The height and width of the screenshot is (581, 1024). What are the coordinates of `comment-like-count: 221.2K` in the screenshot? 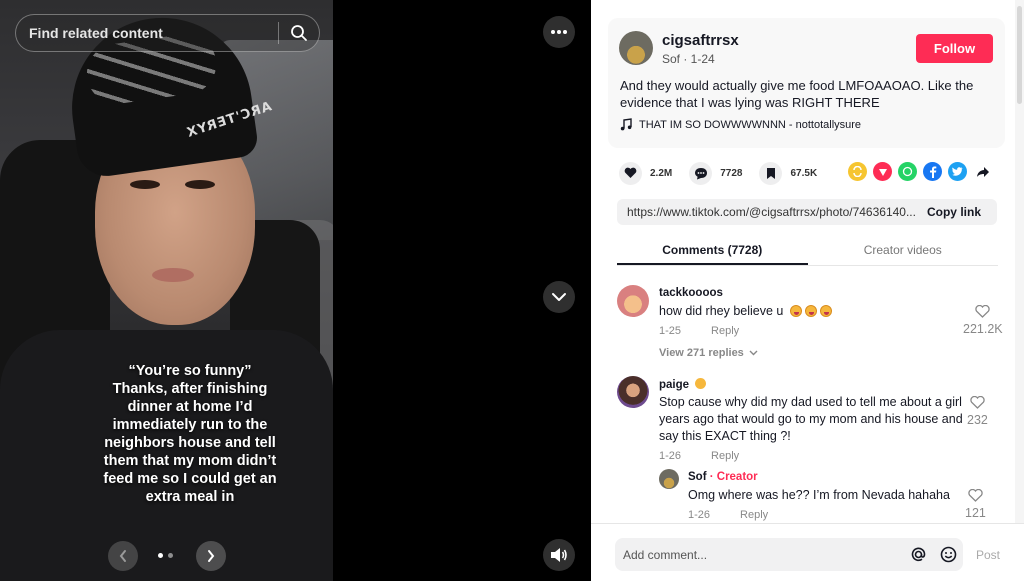 It's located at (983, 329).